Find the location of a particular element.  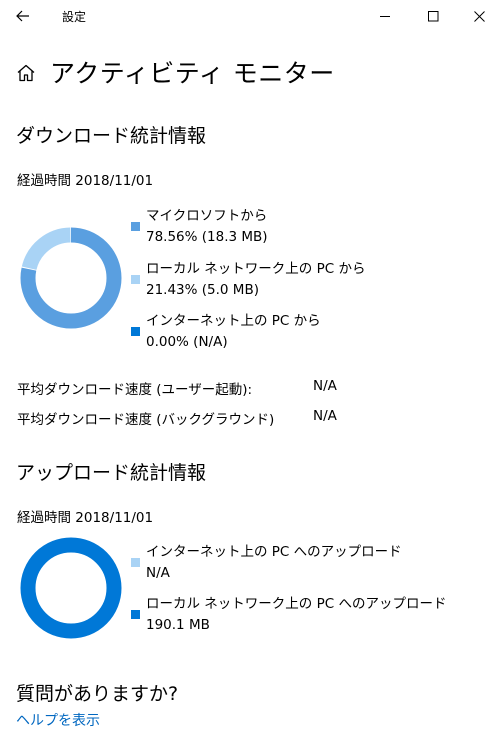

minimize-icon is located at coordinates (384, 16).